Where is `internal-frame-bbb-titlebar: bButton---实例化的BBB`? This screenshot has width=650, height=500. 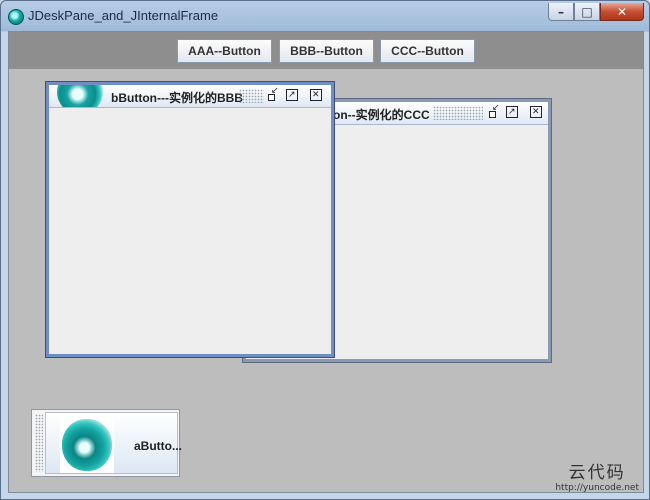 internal-frame-bbb-titlebar: bButton---实例化的BBB is located at coordinates (190, 96).